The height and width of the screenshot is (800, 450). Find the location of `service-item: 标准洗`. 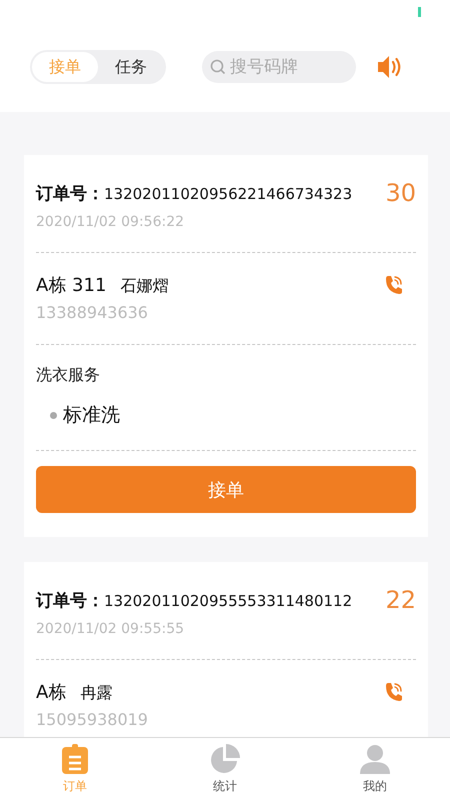

service-item: 标准洗 is located at coordinates (91, 415).